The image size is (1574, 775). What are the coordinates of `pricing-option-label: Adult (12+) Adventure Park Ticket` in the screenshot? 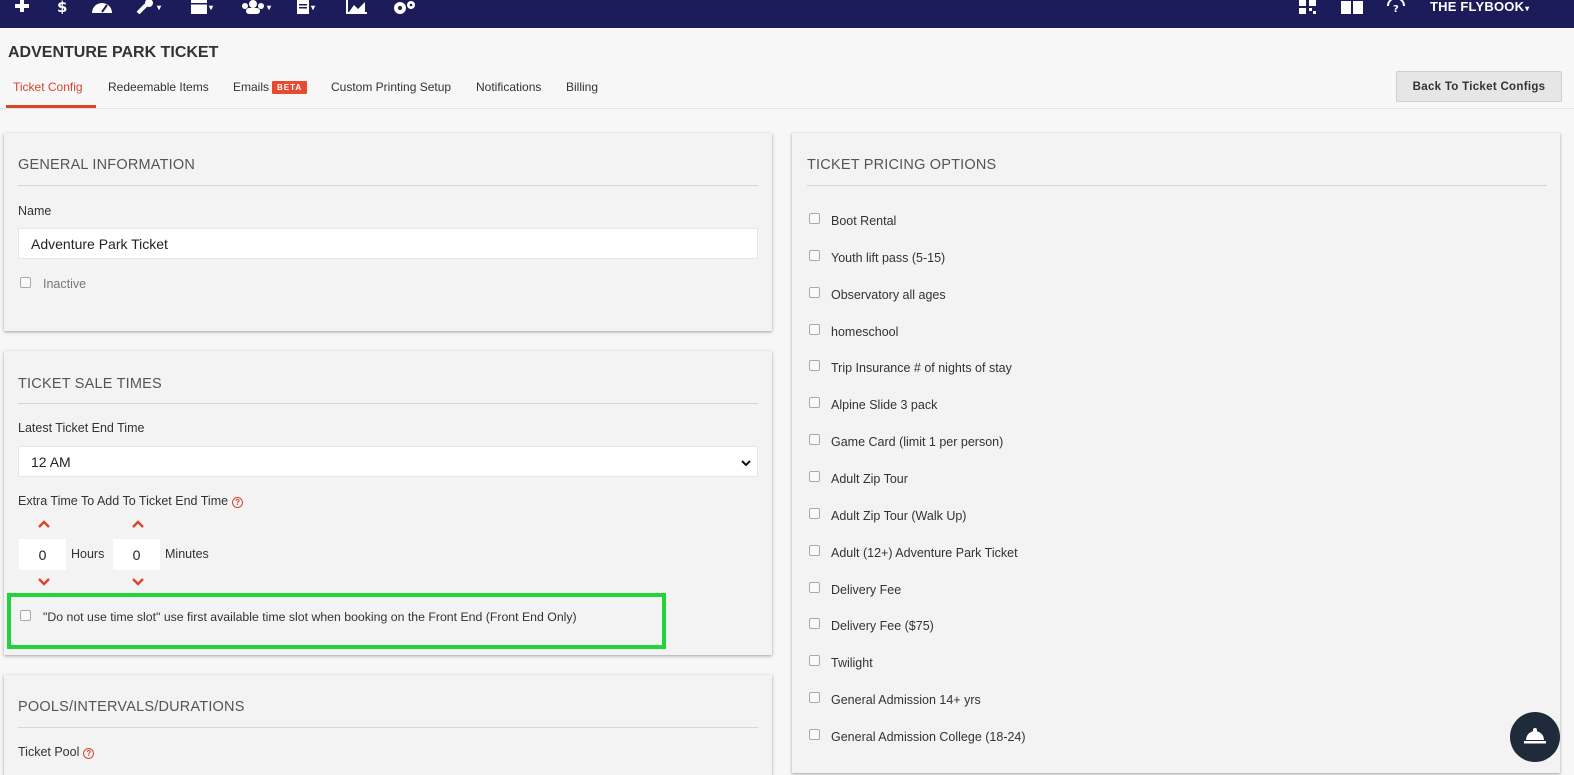 It's located at (924, 552).